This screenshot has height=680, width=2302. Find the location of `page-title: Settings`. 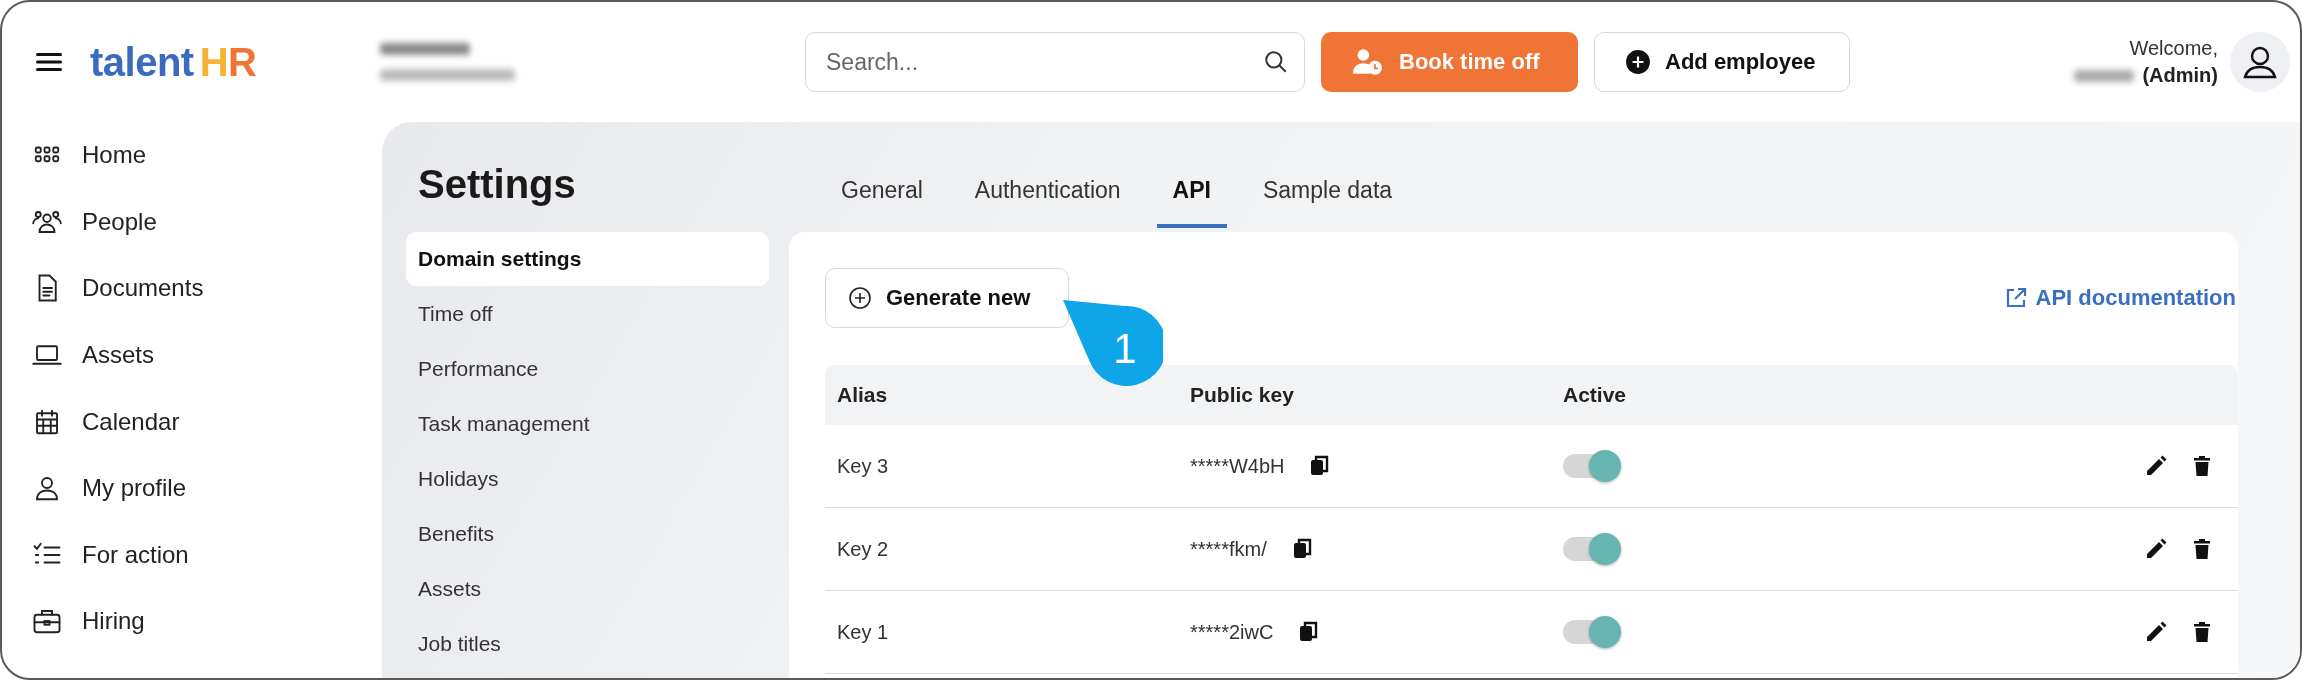

page-title: Settings is located at coordinates (497, 184).